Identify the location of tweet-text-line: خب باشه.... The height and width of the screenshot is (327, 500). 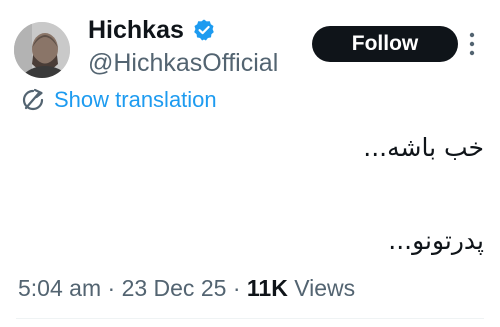
(423, 147).